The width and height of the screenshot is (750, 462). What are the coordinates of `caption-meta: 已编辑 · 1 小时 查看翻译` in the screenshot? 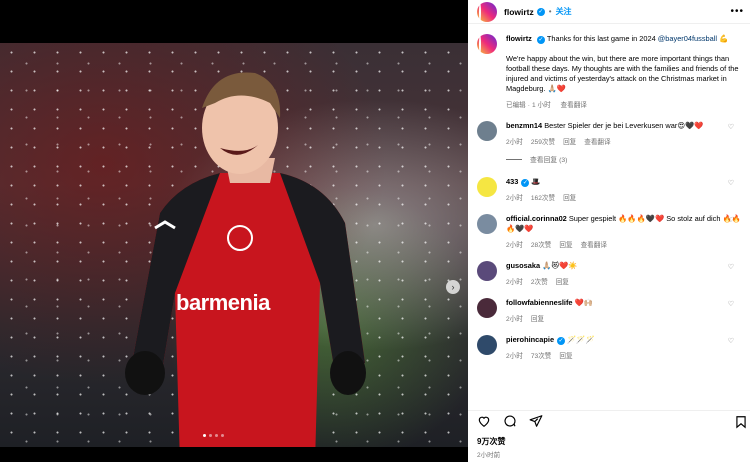 It's located at (624, 104).